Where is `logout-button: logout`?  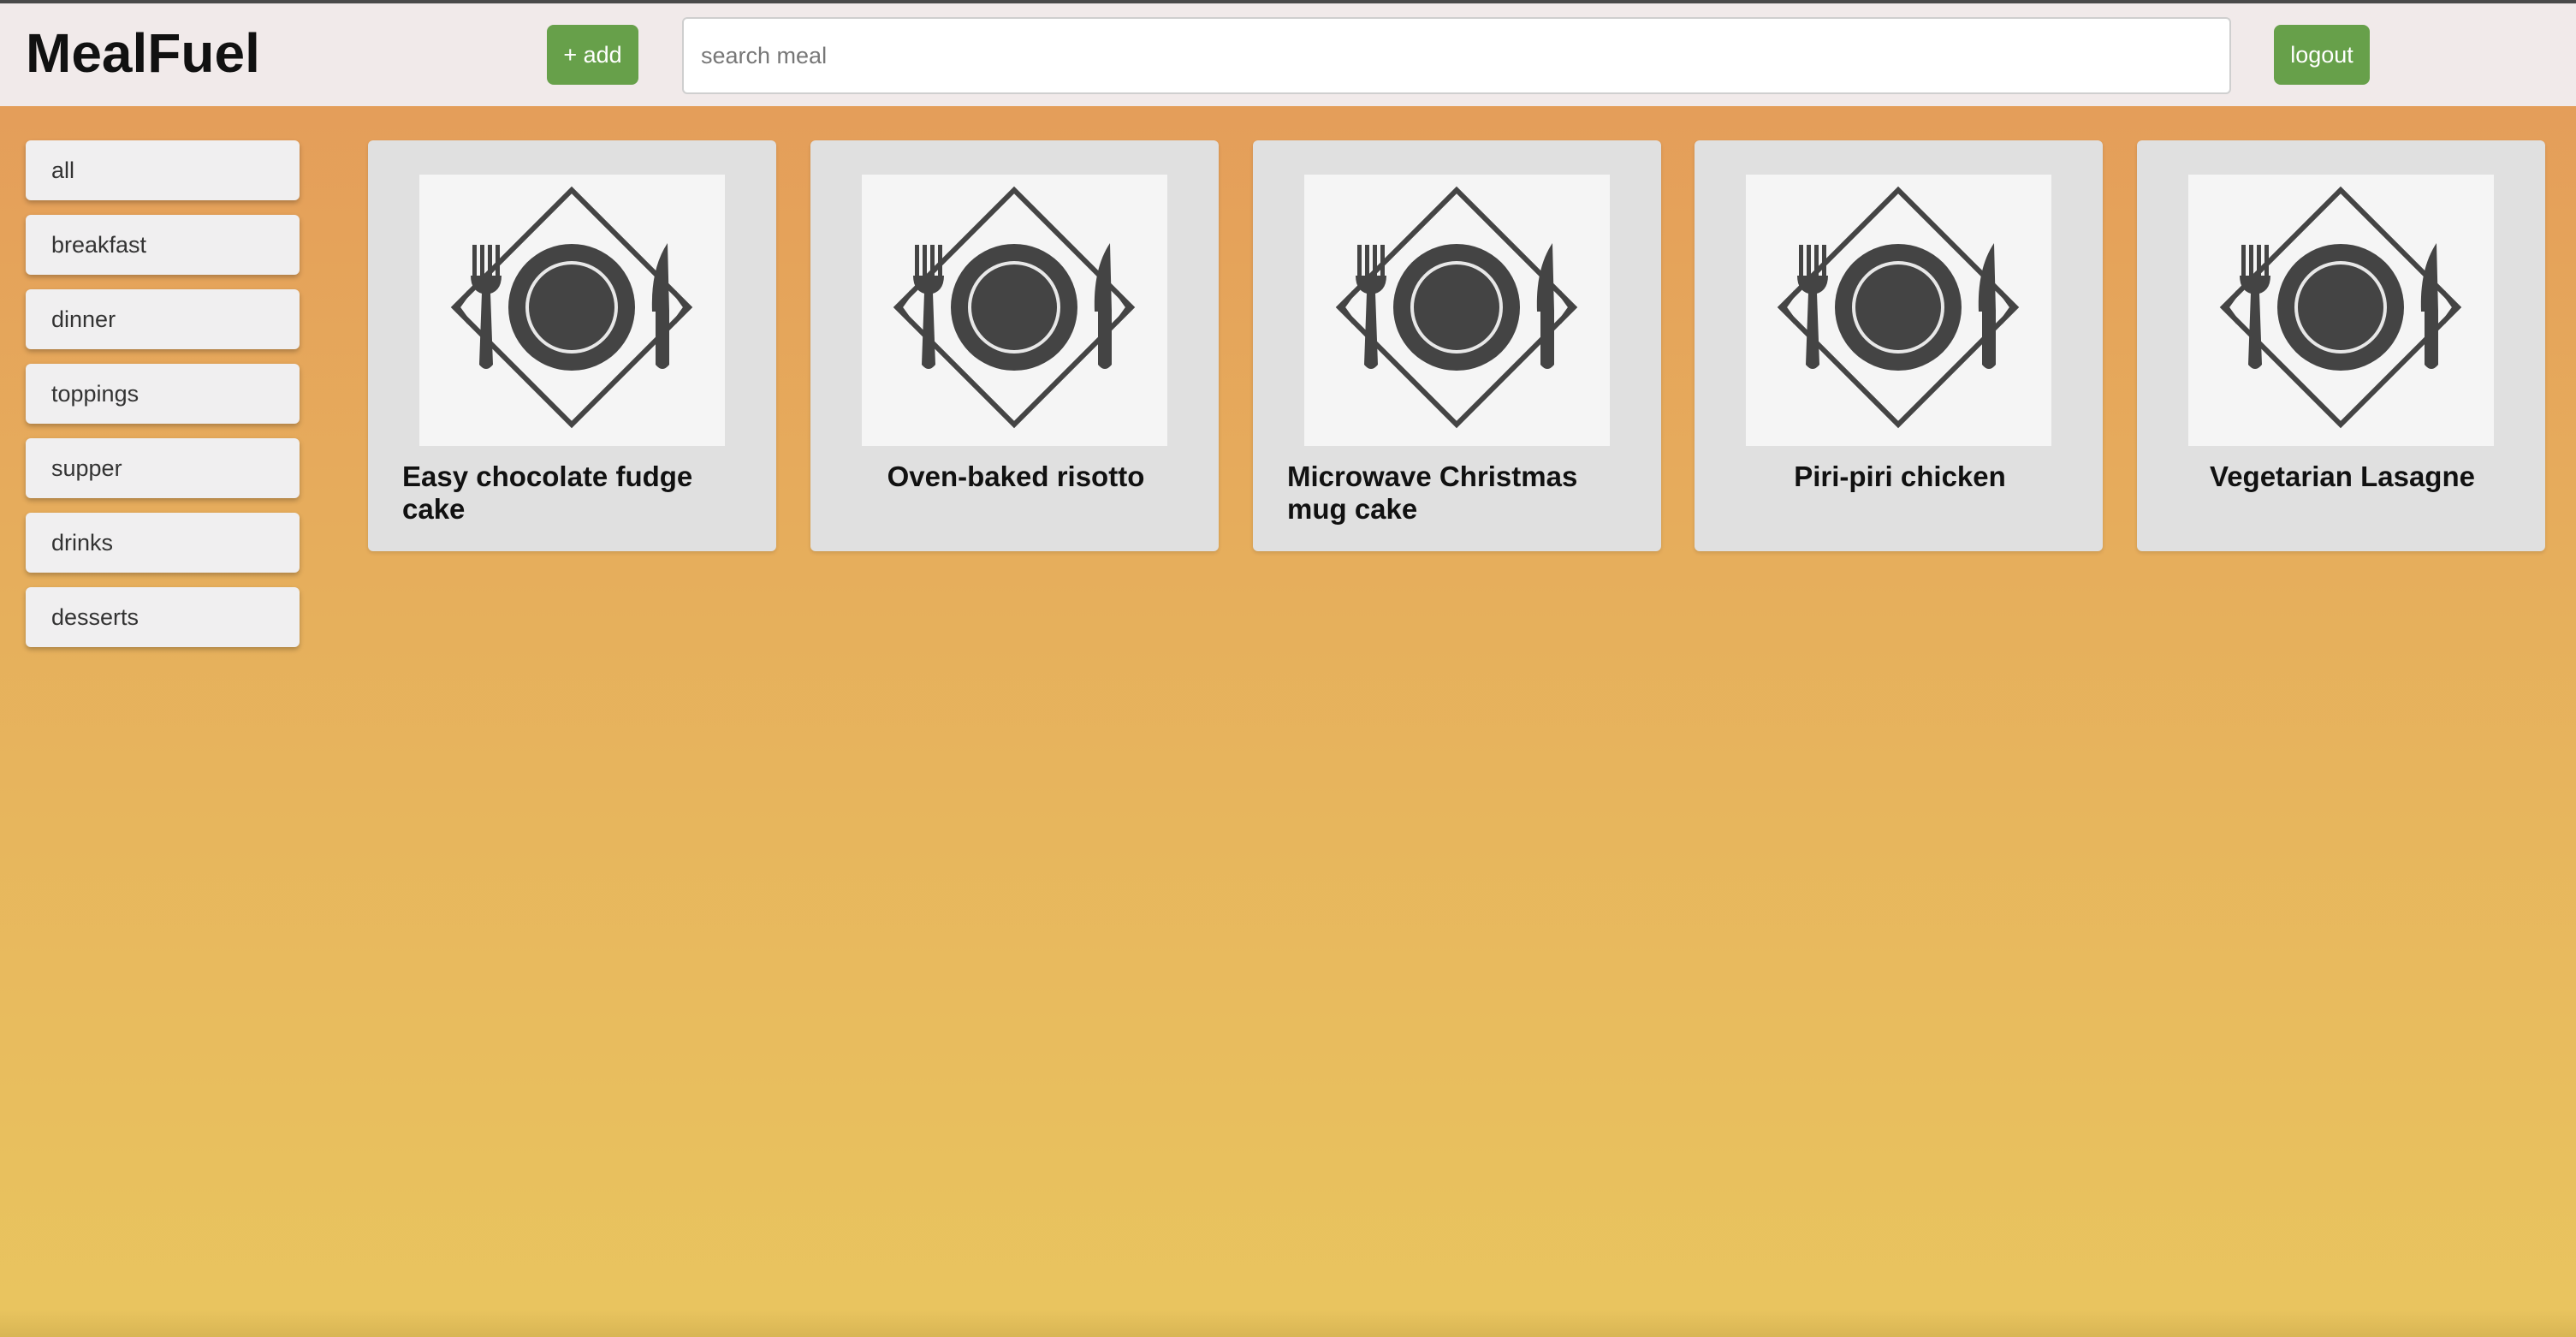 logout-button: logout is located at coordinates (2322, 55).